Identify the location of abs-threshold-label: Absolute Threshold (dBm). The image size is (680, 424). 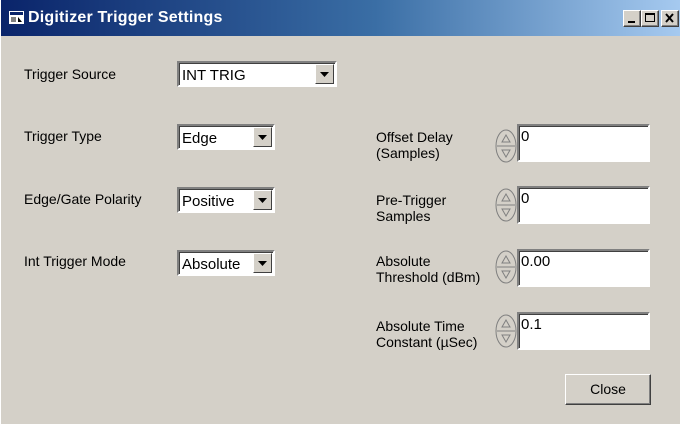
(428, 269).